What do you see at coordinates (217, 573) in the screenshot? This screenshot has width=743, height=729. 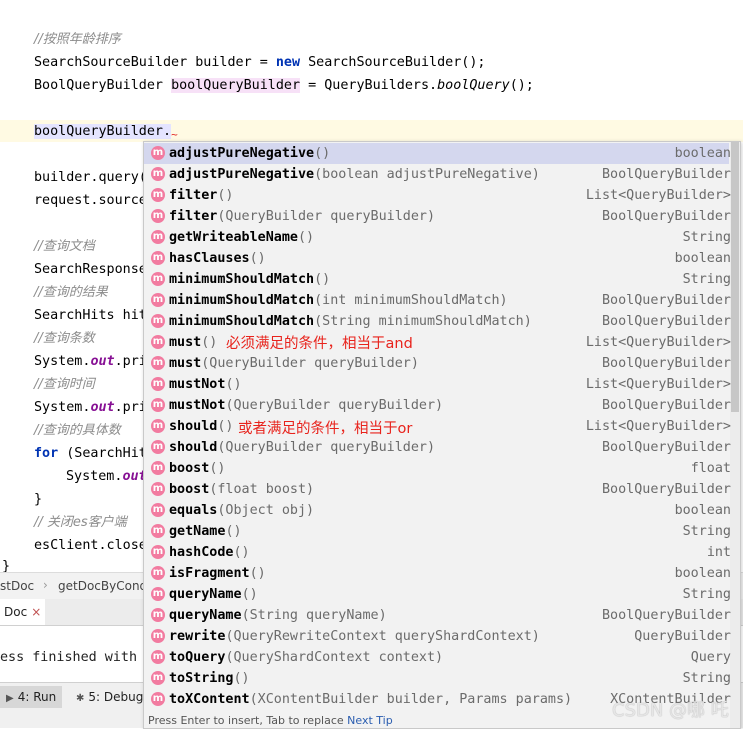 I see `completion-method-name: isFragment()` at bounding box center [217, 573].